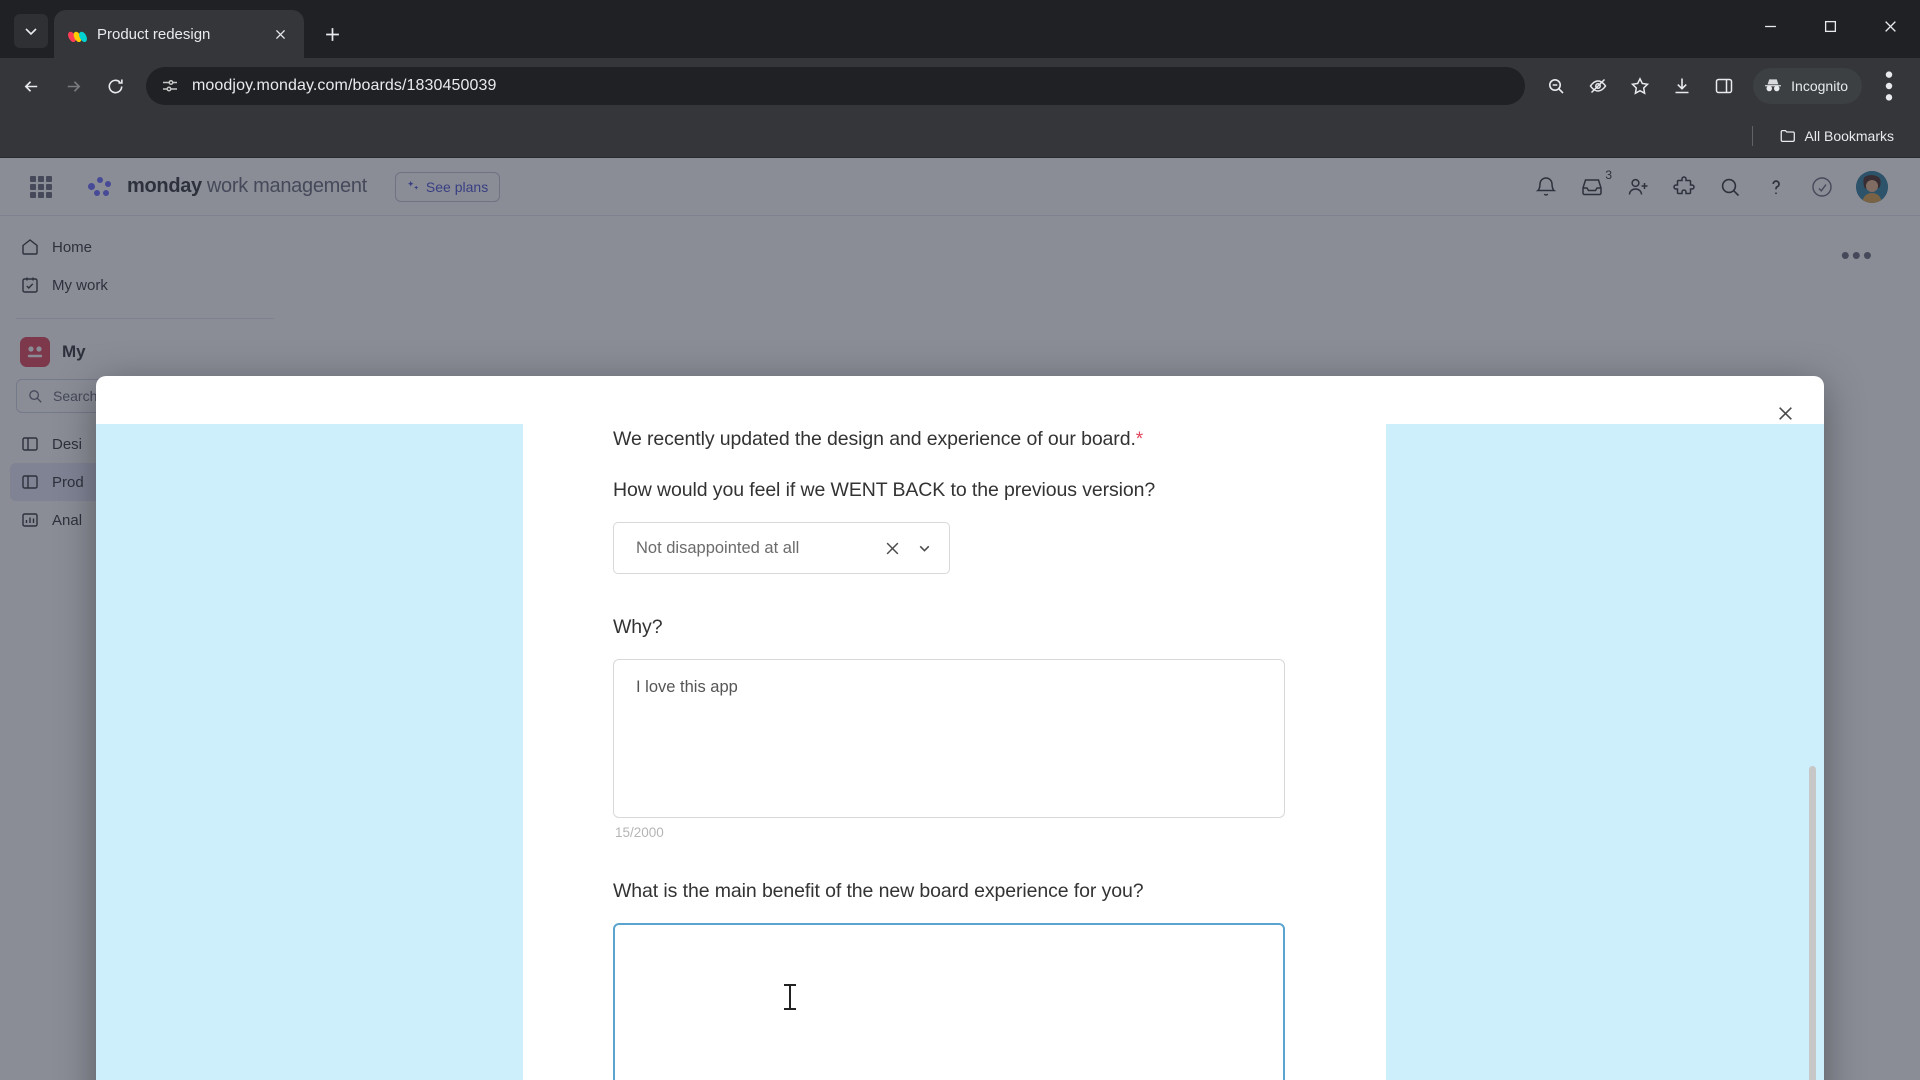  Describe the element at coordinates (332, 34) in the screenshot. I see `new-tab-button` at that location.